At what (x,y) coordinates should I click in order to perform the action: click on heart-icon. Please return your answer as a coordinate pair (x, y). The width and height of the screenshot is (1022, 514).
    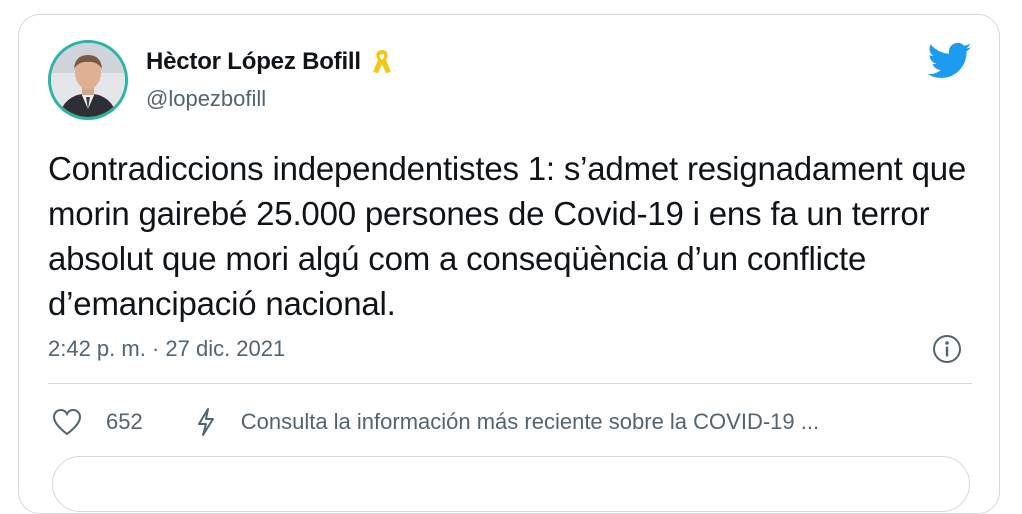
    Looking at the image, I should click on (67, 422).